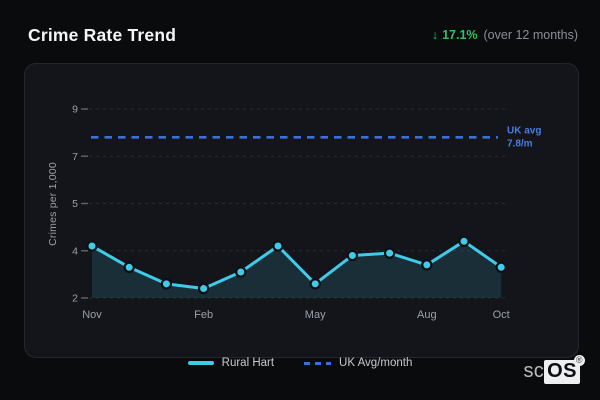 This screenshot has height=400, width=600. What do you see at coordinates (75, 251) in the screenshot?
I see `y-tick-label: 4` at bounding box center [75, 251].